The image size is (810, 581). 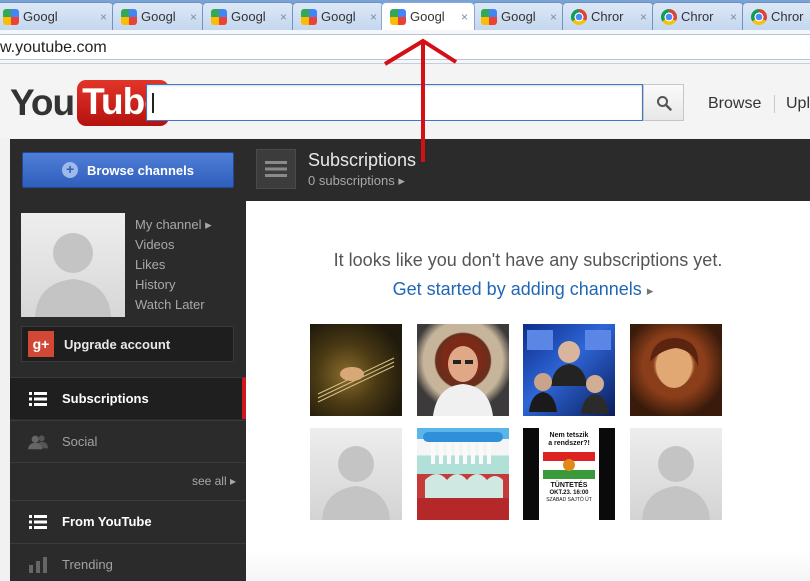 I want to click on sidebar-item-label: Subscriptions, so click(x=105, y=398).